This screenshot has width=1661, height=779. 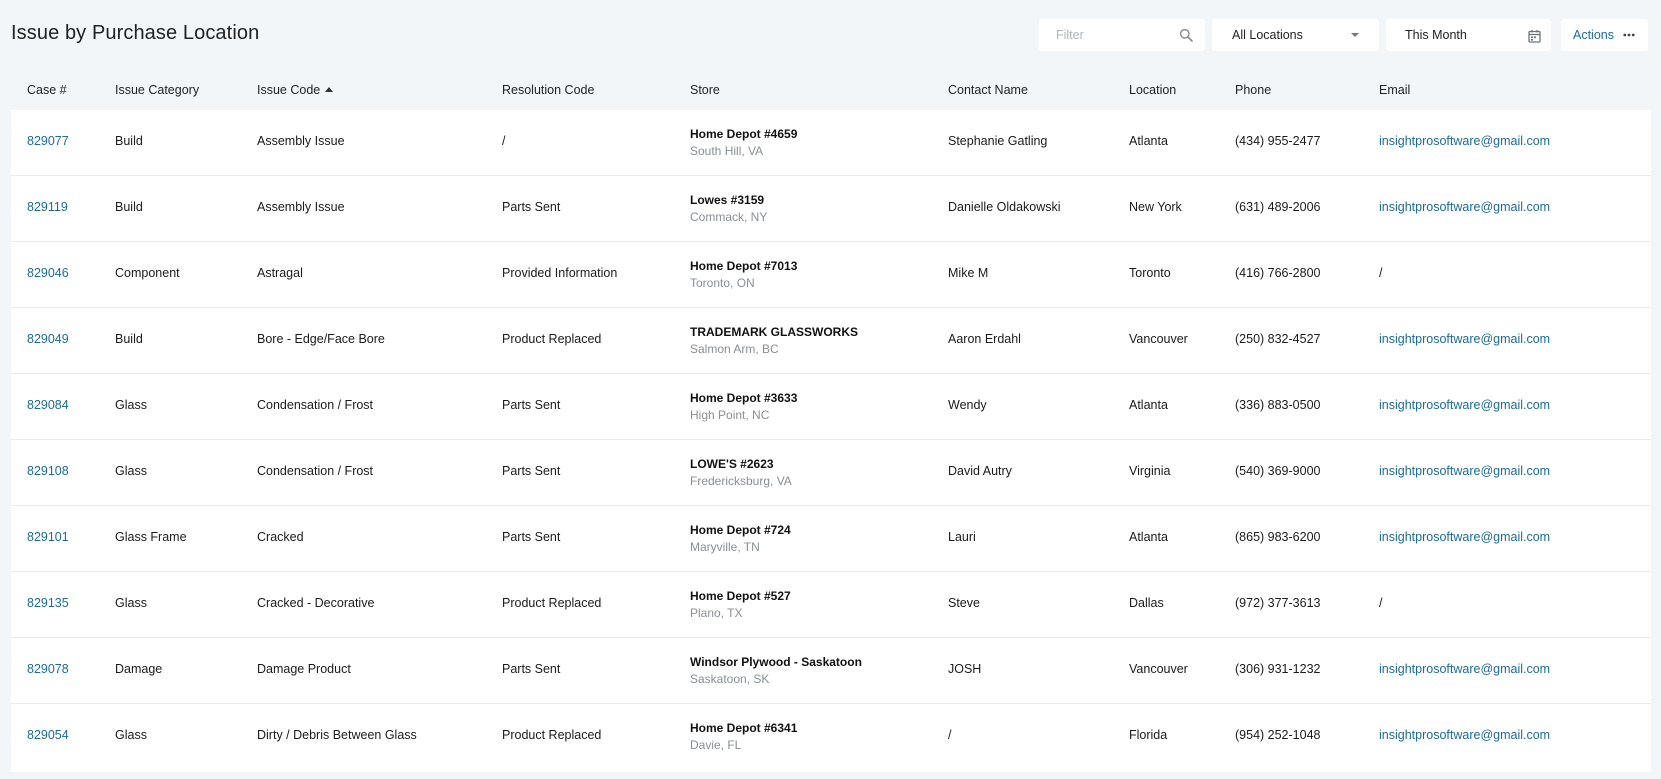 I want to click on issue-code: Cracked, so click(x=280, y=537).